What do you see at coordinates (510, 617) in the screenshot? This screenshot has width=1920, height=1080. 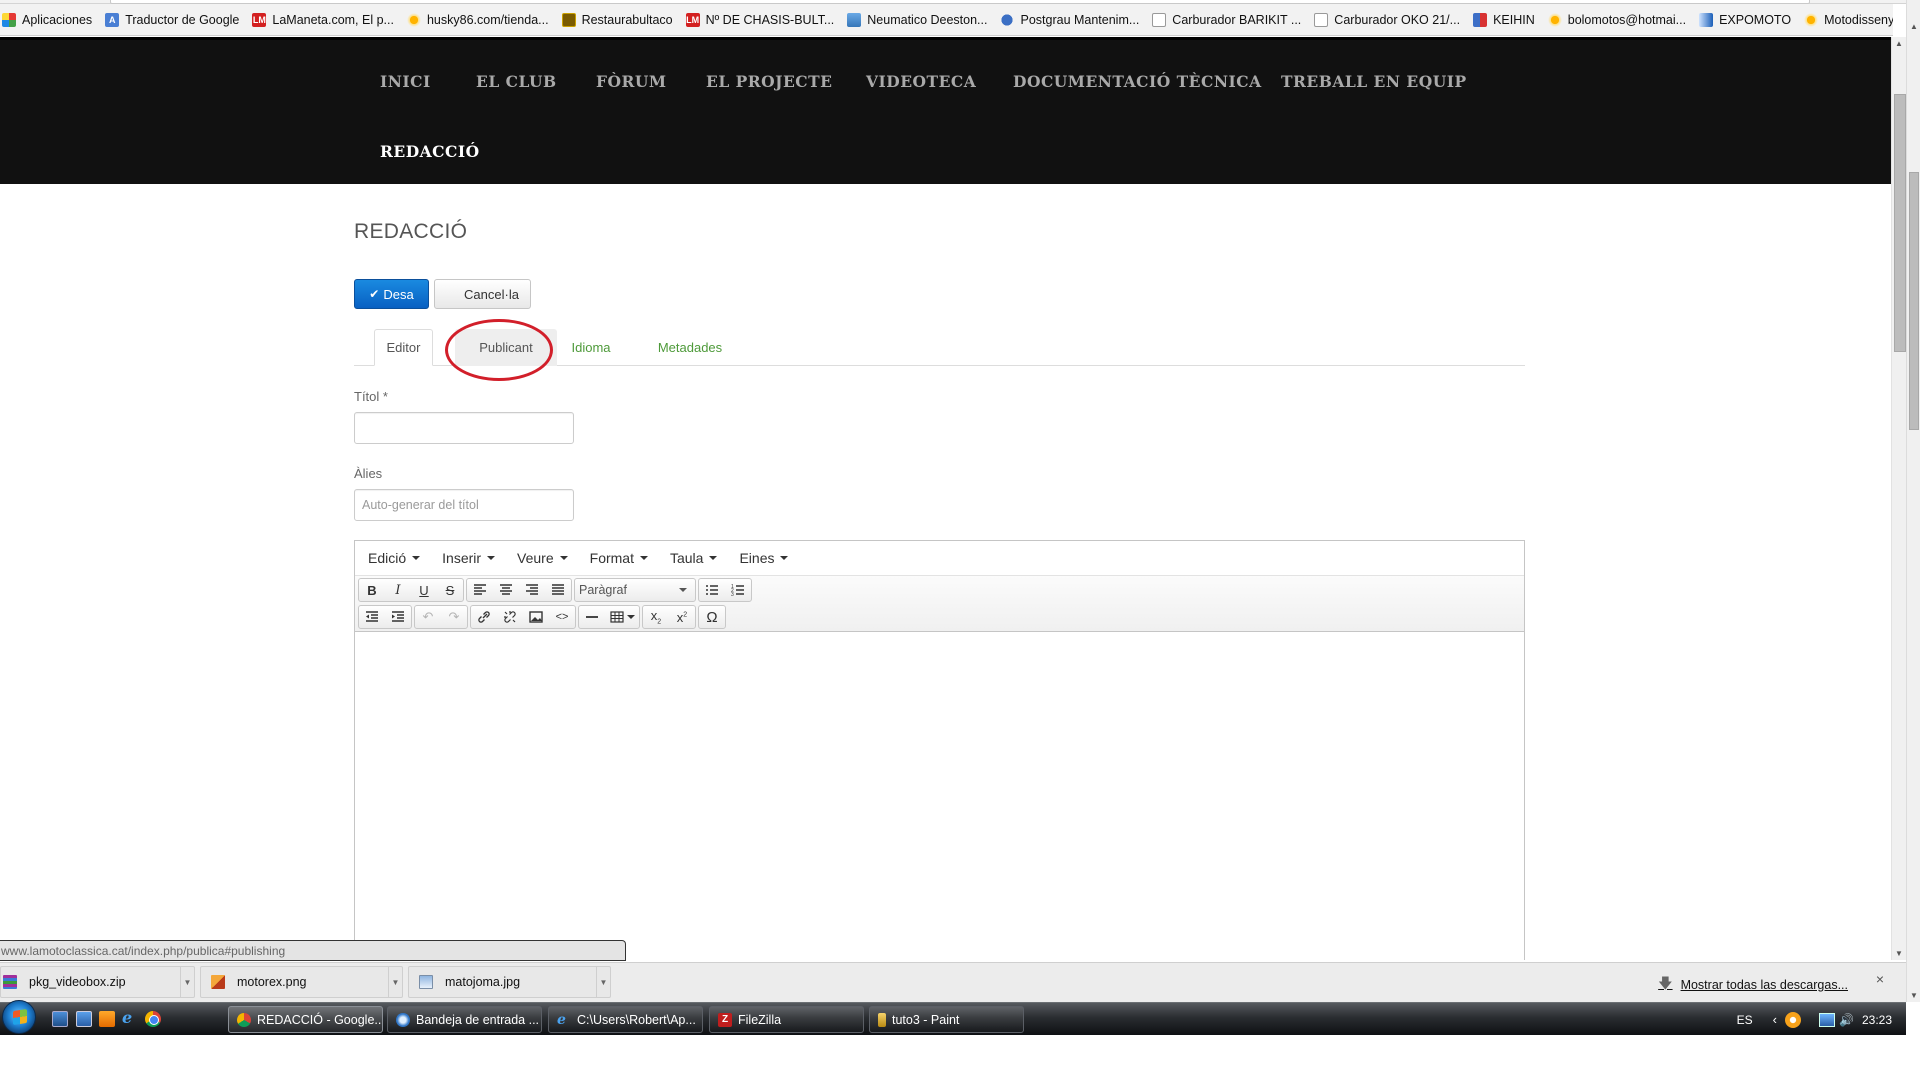 I see `unlink-button` at bounding box center [510, 617].